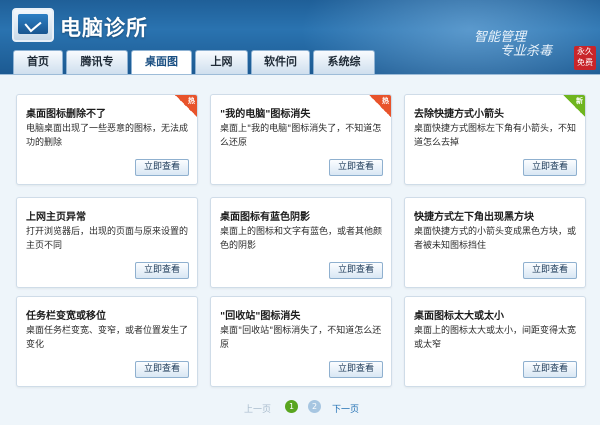 This screenshot has width=600, height=425. What do you see at coordinates (314, 406) in the screenshot?
I see `page-2-button: 2` at bounding box center [314, 406].